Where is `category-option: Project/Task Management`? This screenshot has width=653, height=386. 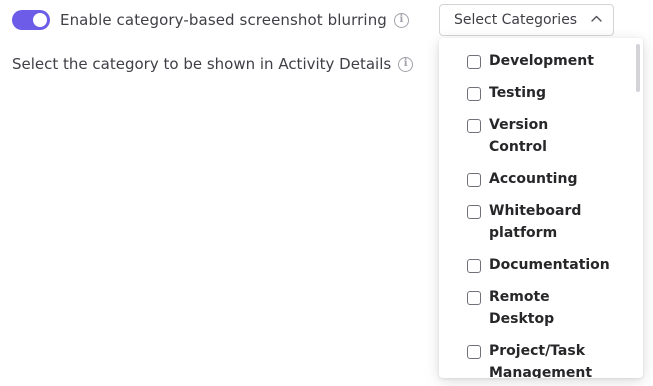
category-option: Project/Task Management is located at coordinates (541, 360).